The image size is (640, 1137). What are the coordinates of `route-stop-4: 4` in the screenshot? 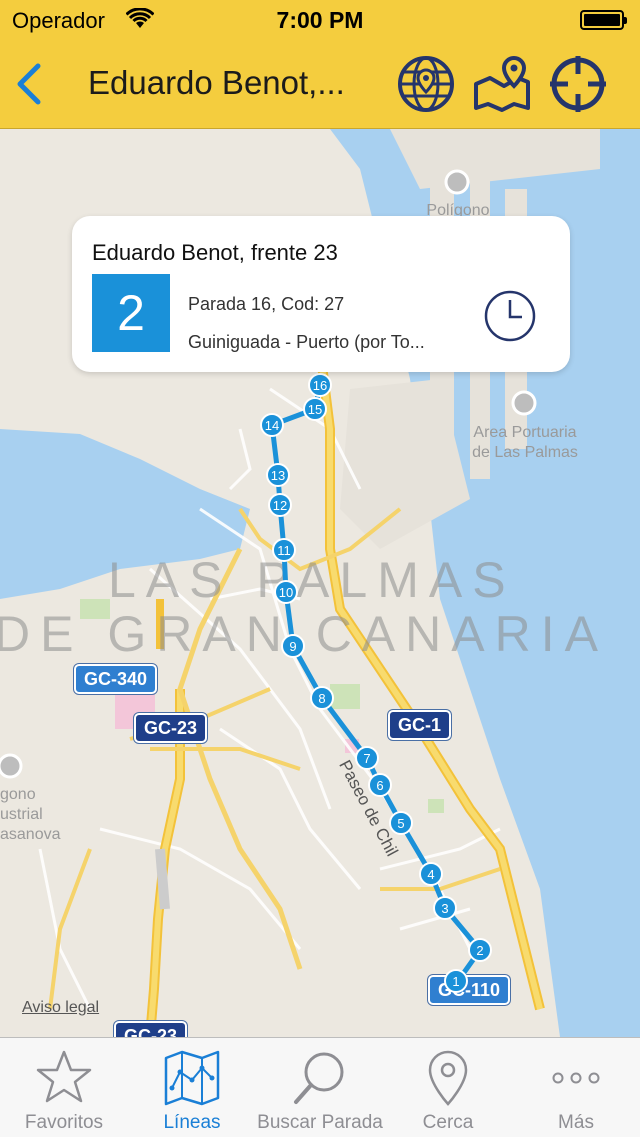 It's located at (431, 874).